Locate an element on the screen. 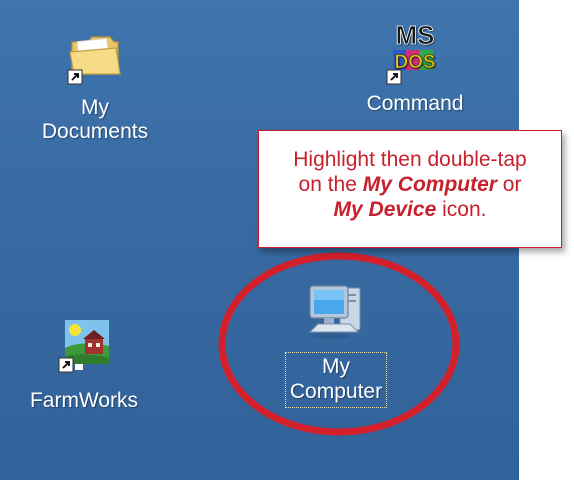  callout-line3-suffix: icon. is located at coordinates (461, 209).